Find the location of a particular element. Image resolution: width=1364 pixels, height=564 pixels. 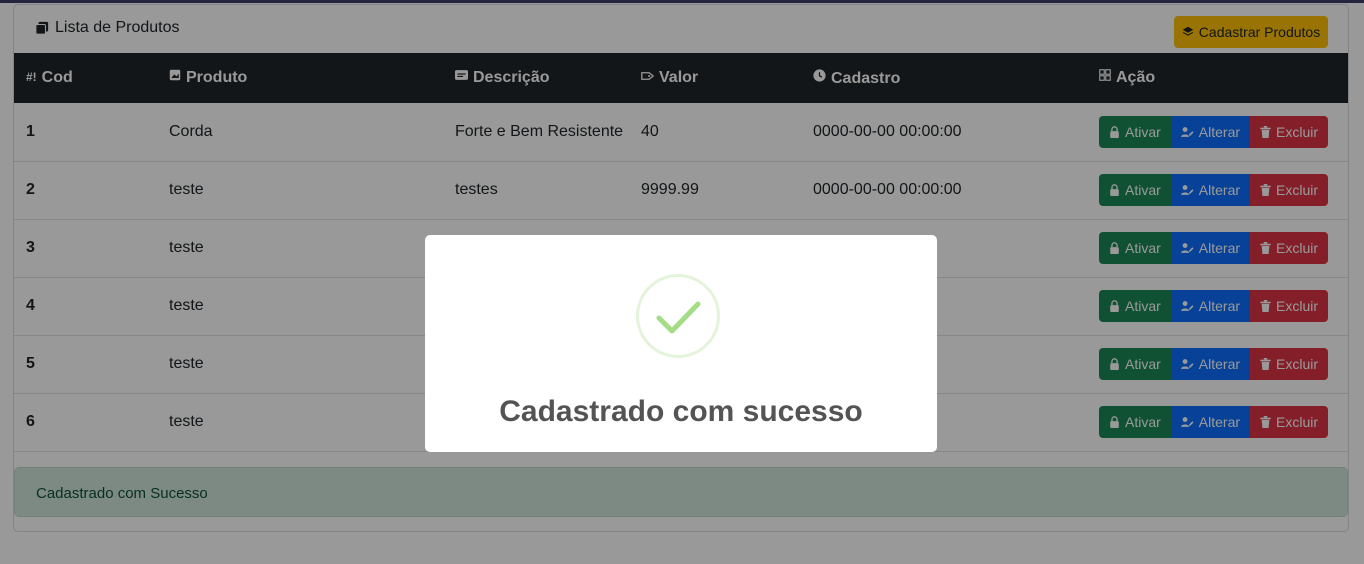

modal-title: Cadastrado com sucesso is located at coordinates (681, 411).